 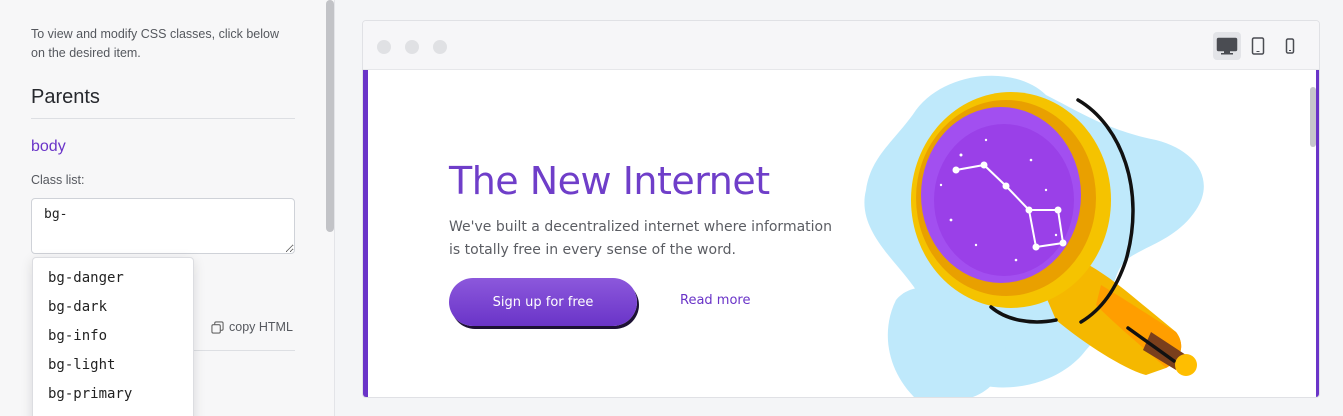 I want to click on read-more-link: Read more, so click(x=715, y=300).